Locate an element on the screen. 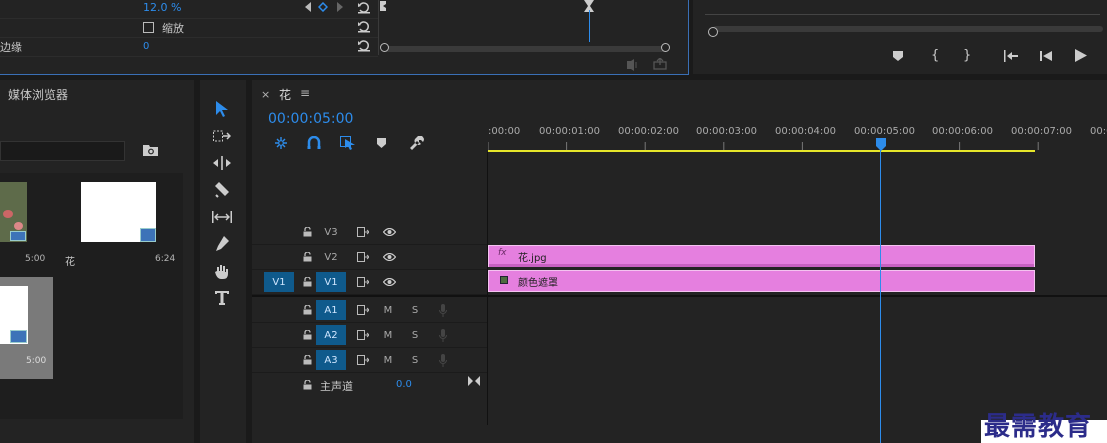  master-volume-value: 0.0 is located at coordinates (404, 384).